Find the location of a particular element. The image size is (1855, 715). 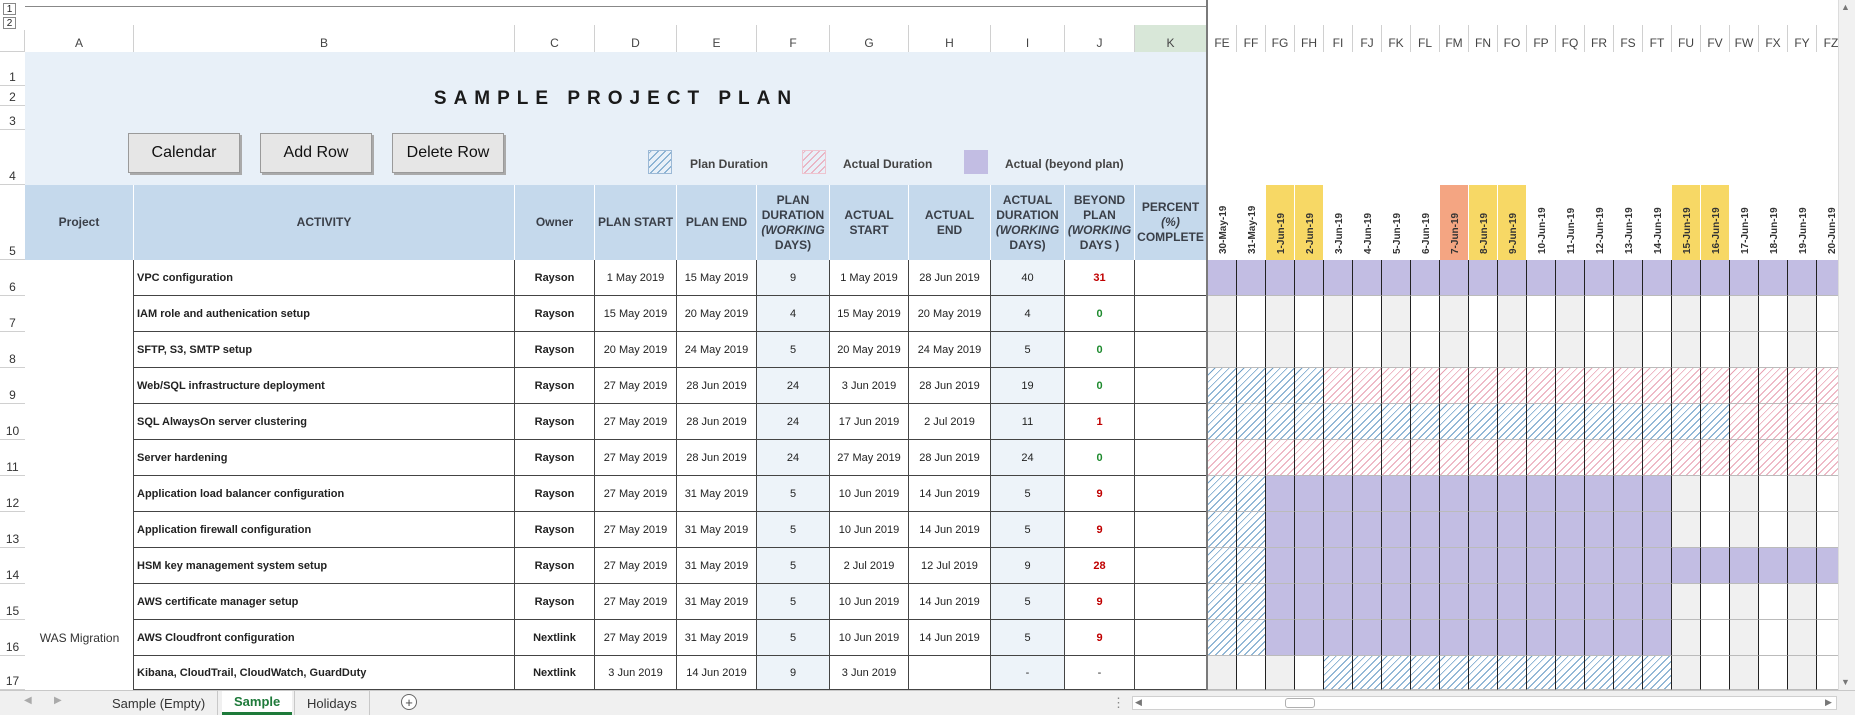

h-scroll-left-icon: ◀ is located at coordinates (1138, 702).